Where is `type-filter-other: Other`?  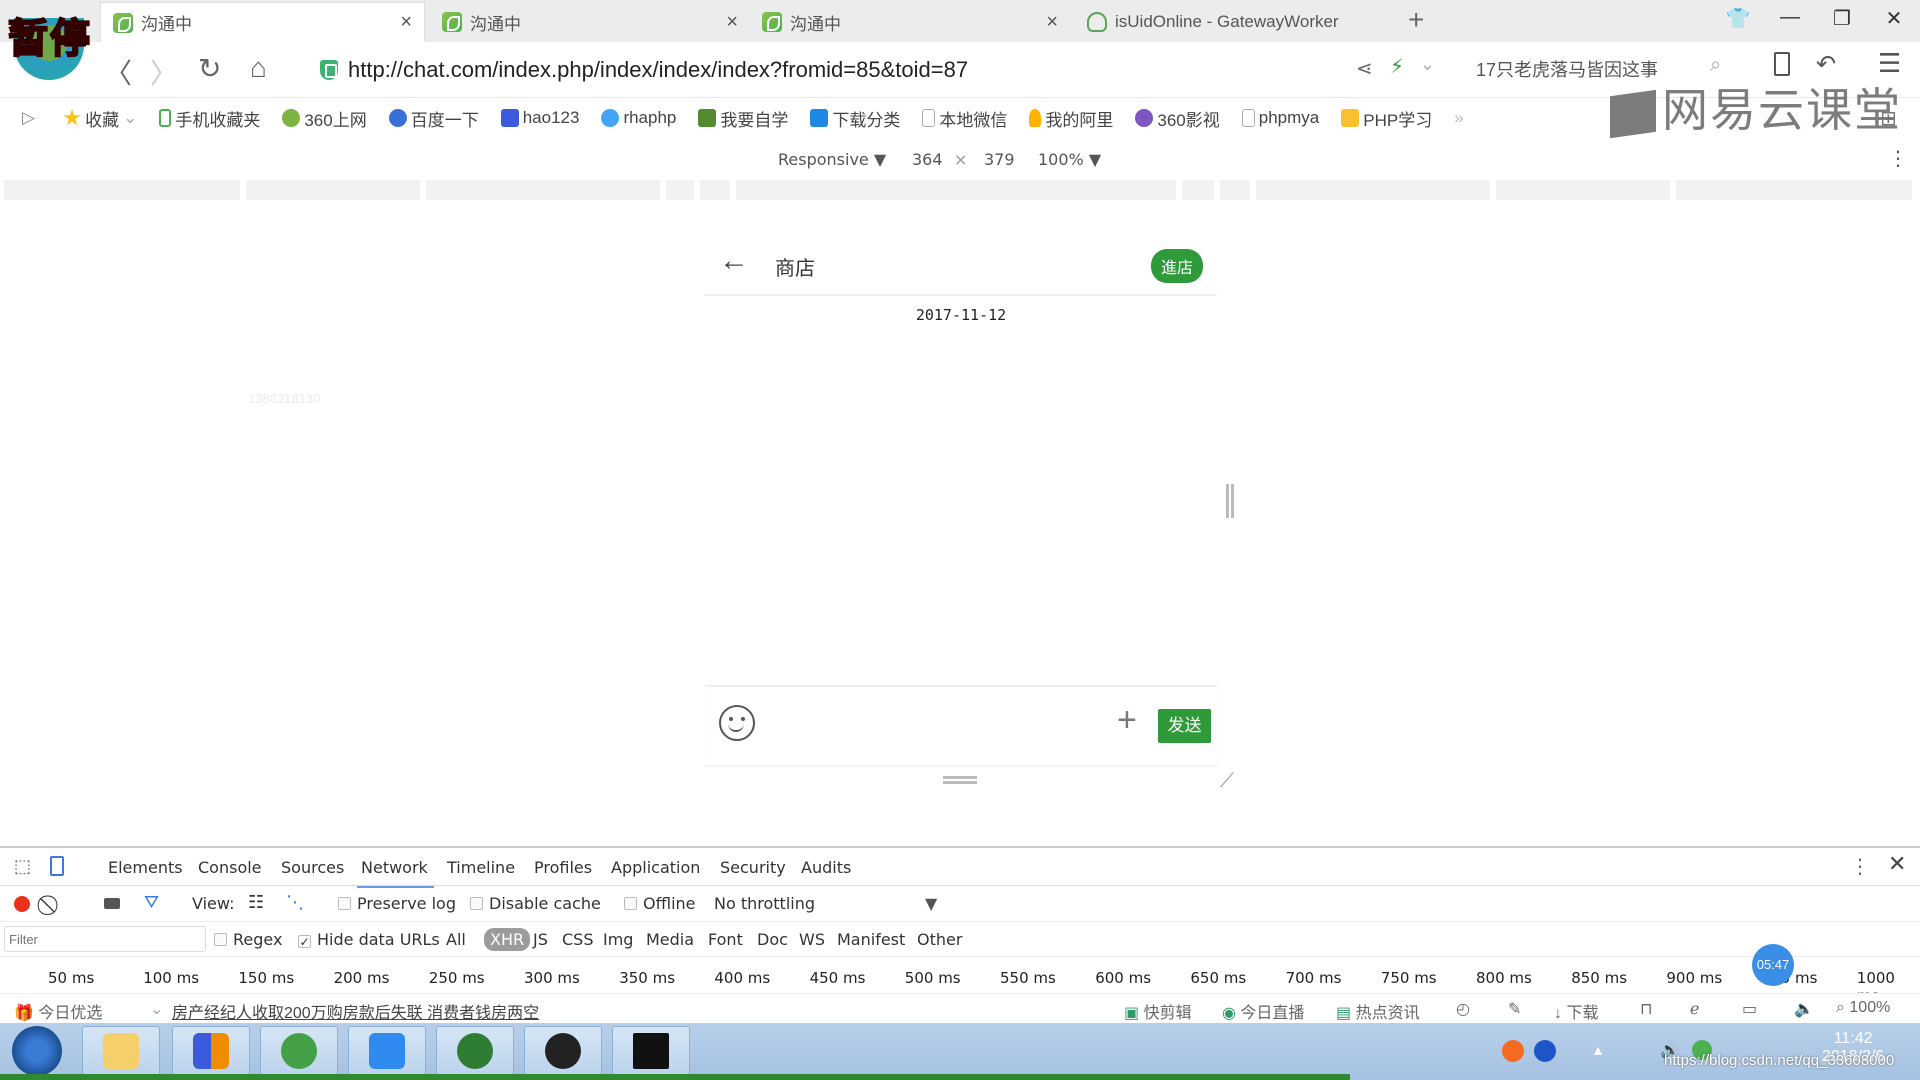 type-filter-other: Other is located at coordinates (939, 939).